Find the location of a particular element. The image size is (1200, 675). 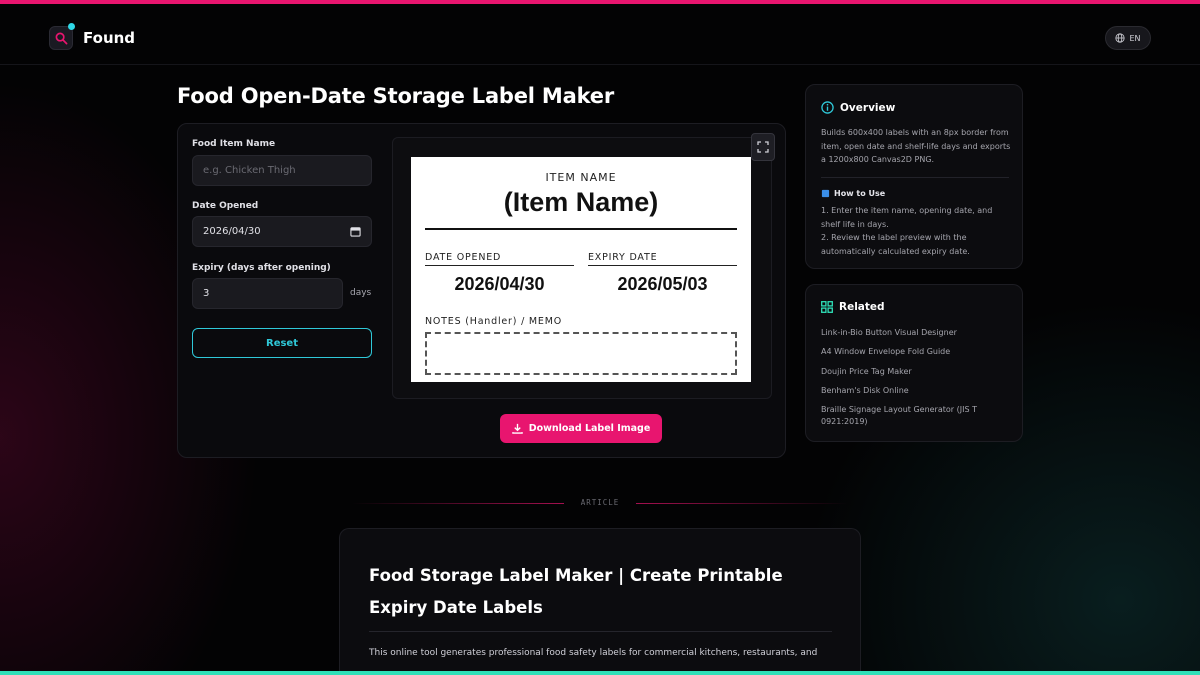

food-item-input: e.g. Chicken Thigh is located at coordinates (282, 170).